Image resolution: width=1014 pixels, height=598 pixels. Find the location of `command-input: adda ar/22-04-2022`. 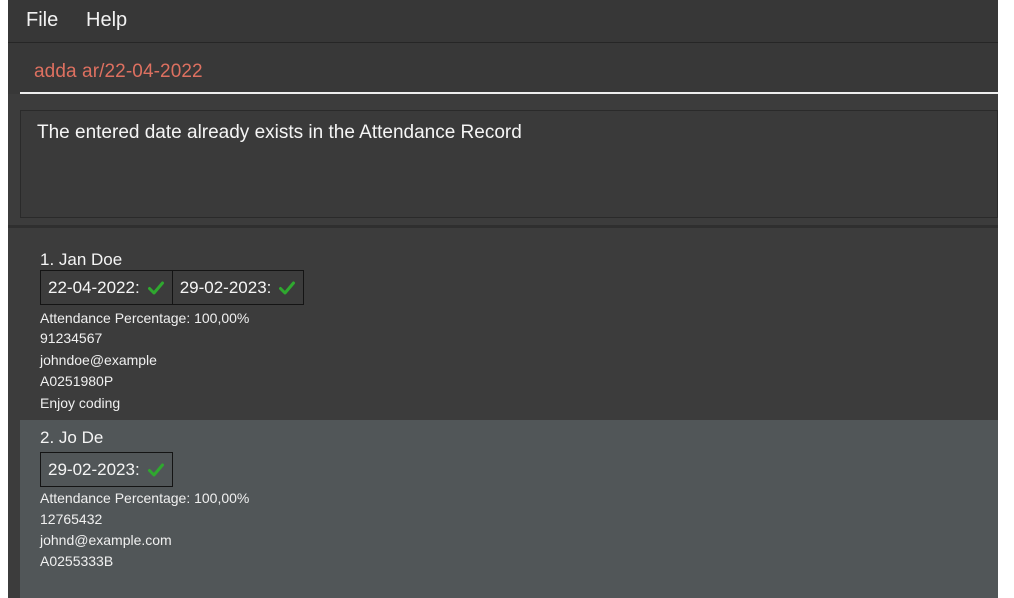

command-input: adda ar/22-04-2022 is located at coordinates (118, 72).